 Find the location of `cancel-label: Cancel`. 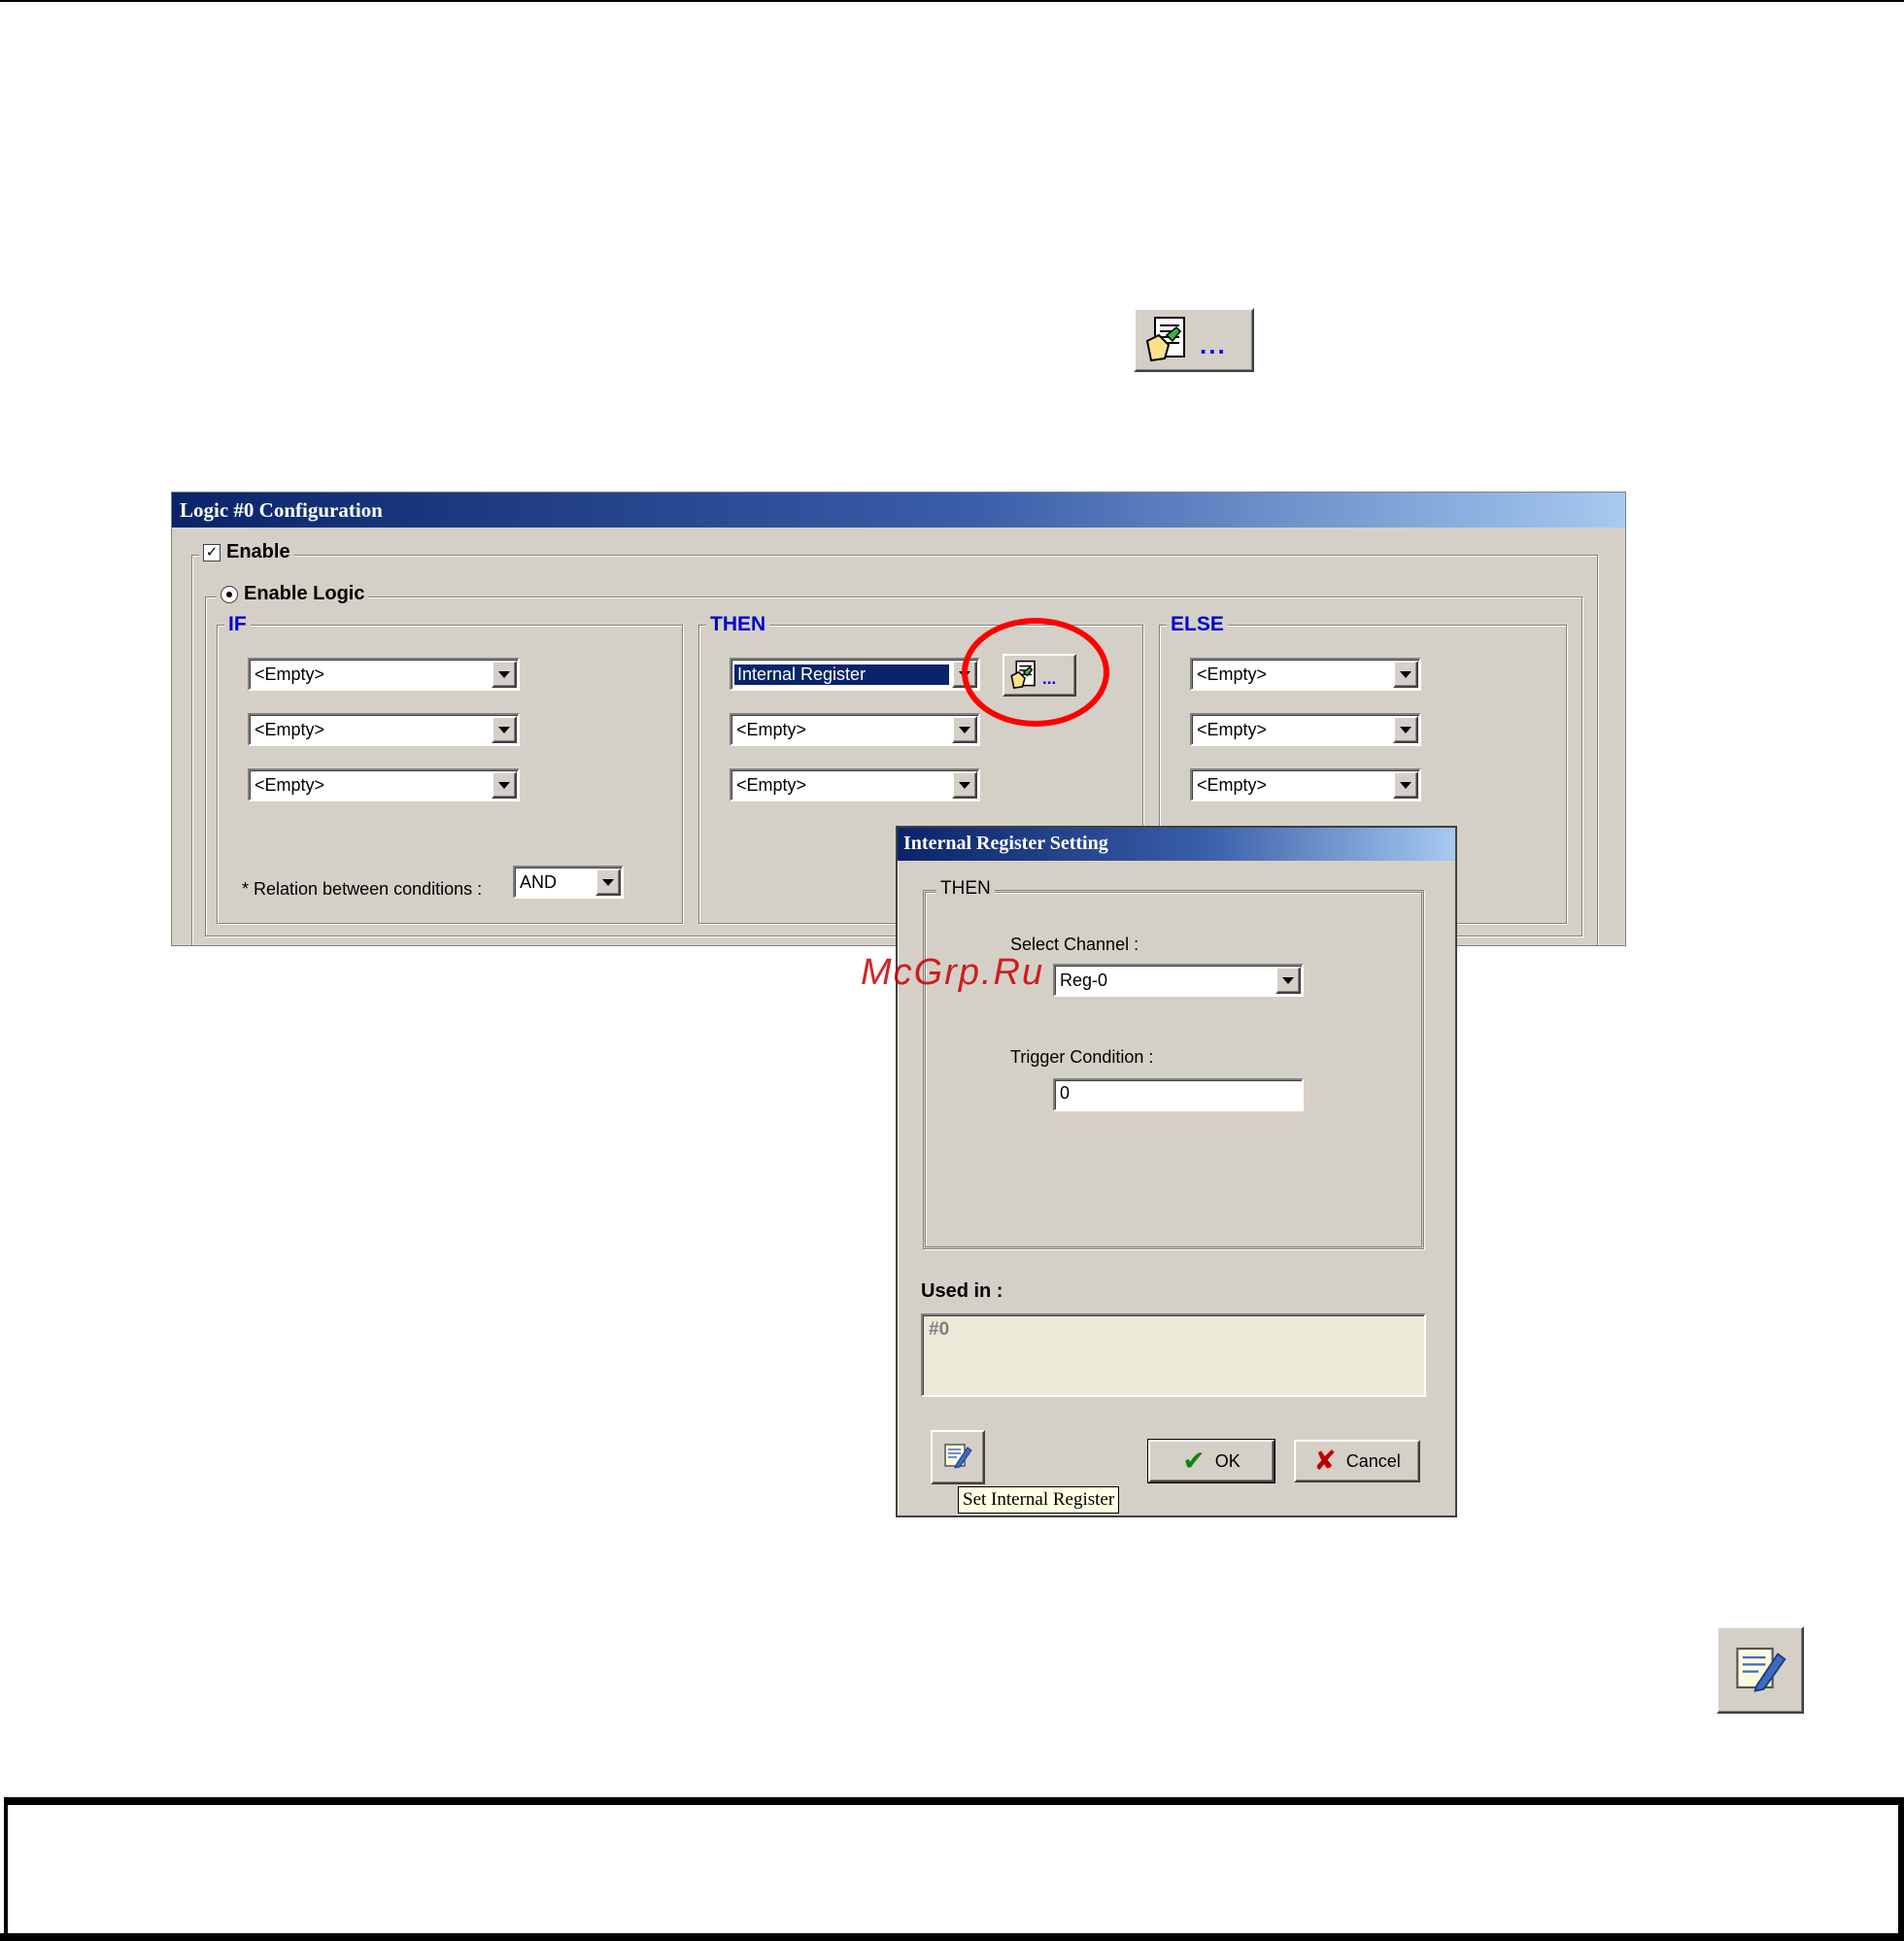

cancel-label: Cancel is located at coordinates (1373, 1460).